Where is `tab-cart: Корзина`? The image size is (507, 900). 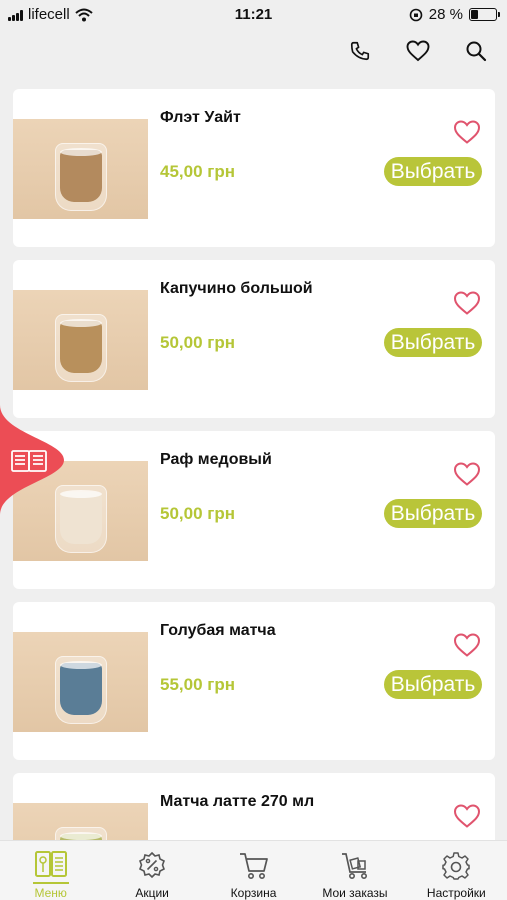
tab-cart: Корзина is located at coordinates (253, 870).